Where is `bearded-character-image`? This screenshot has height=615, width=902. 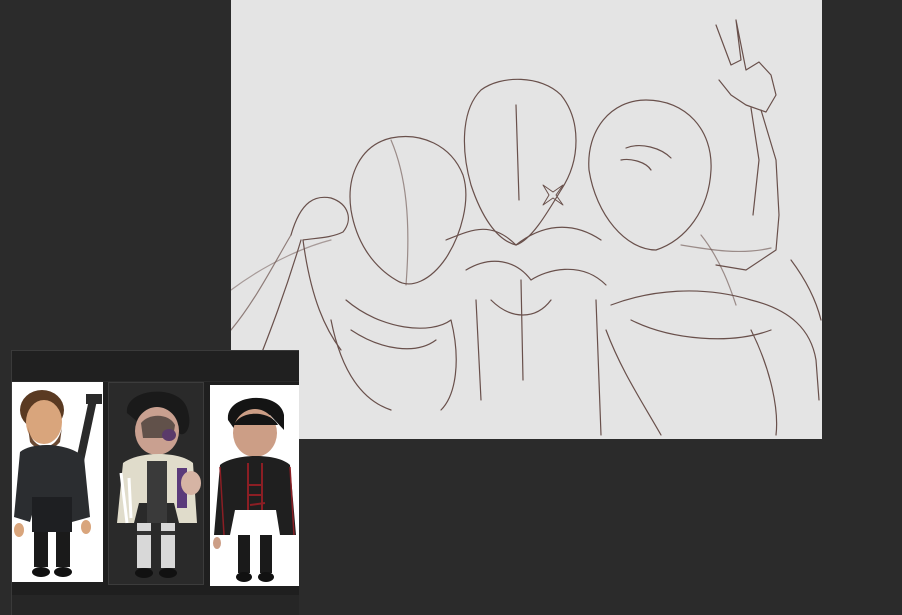
bearded-character-image is located at coordinates (57, 482).